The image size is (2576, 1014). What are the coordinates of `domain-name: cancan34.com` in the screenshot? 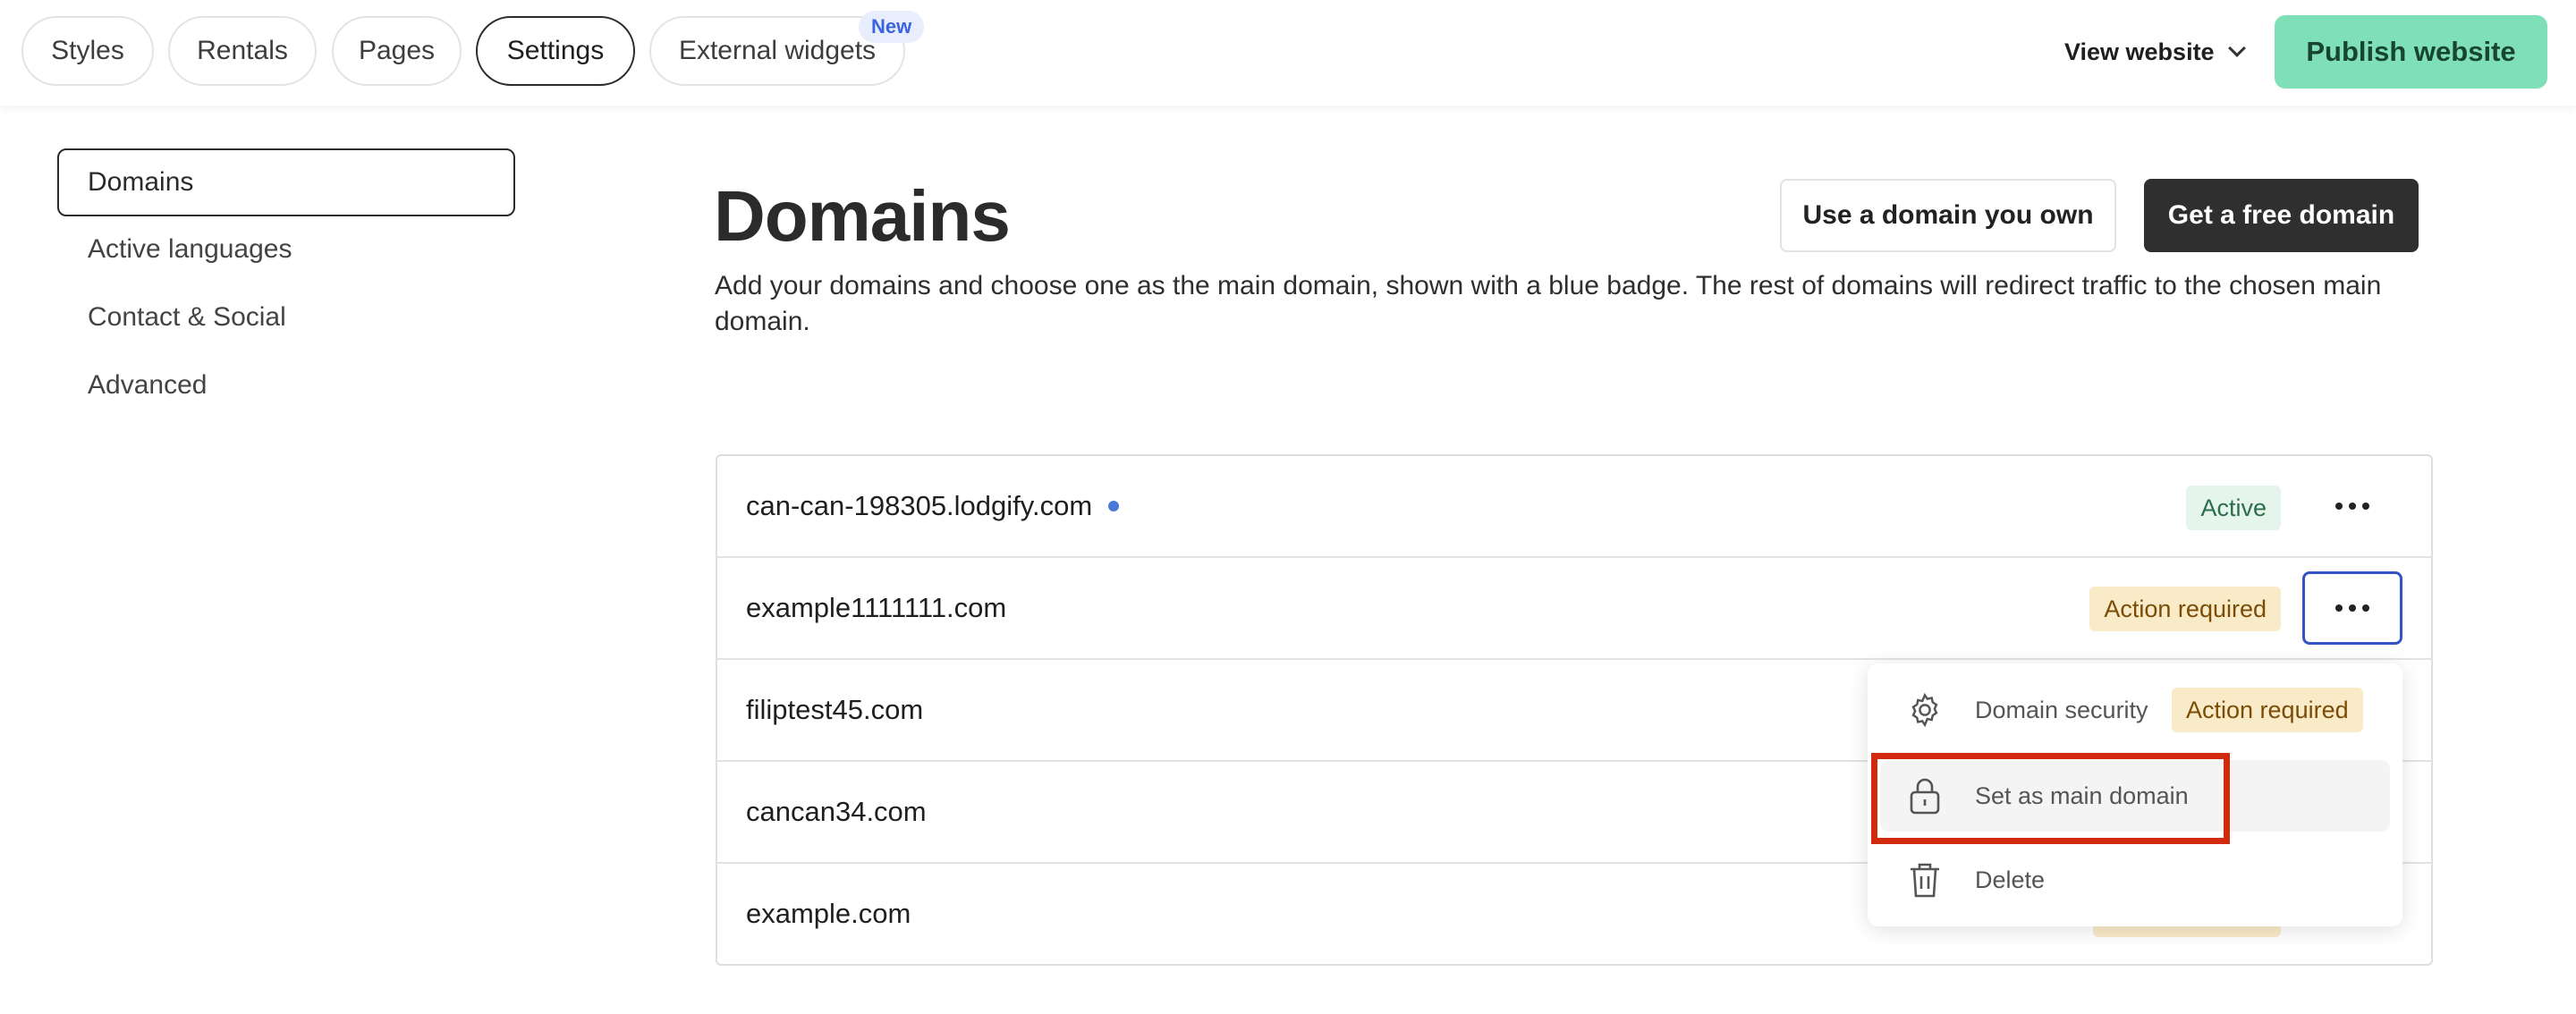 It's located at (836, 811).